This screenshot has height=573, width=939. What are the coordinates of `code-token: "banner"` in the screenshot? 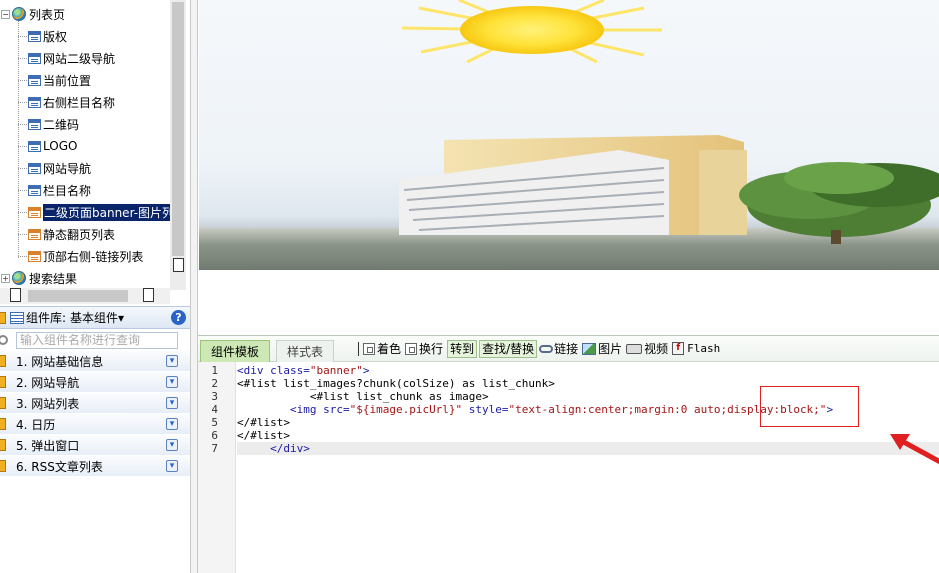 It's located at (336, 370).